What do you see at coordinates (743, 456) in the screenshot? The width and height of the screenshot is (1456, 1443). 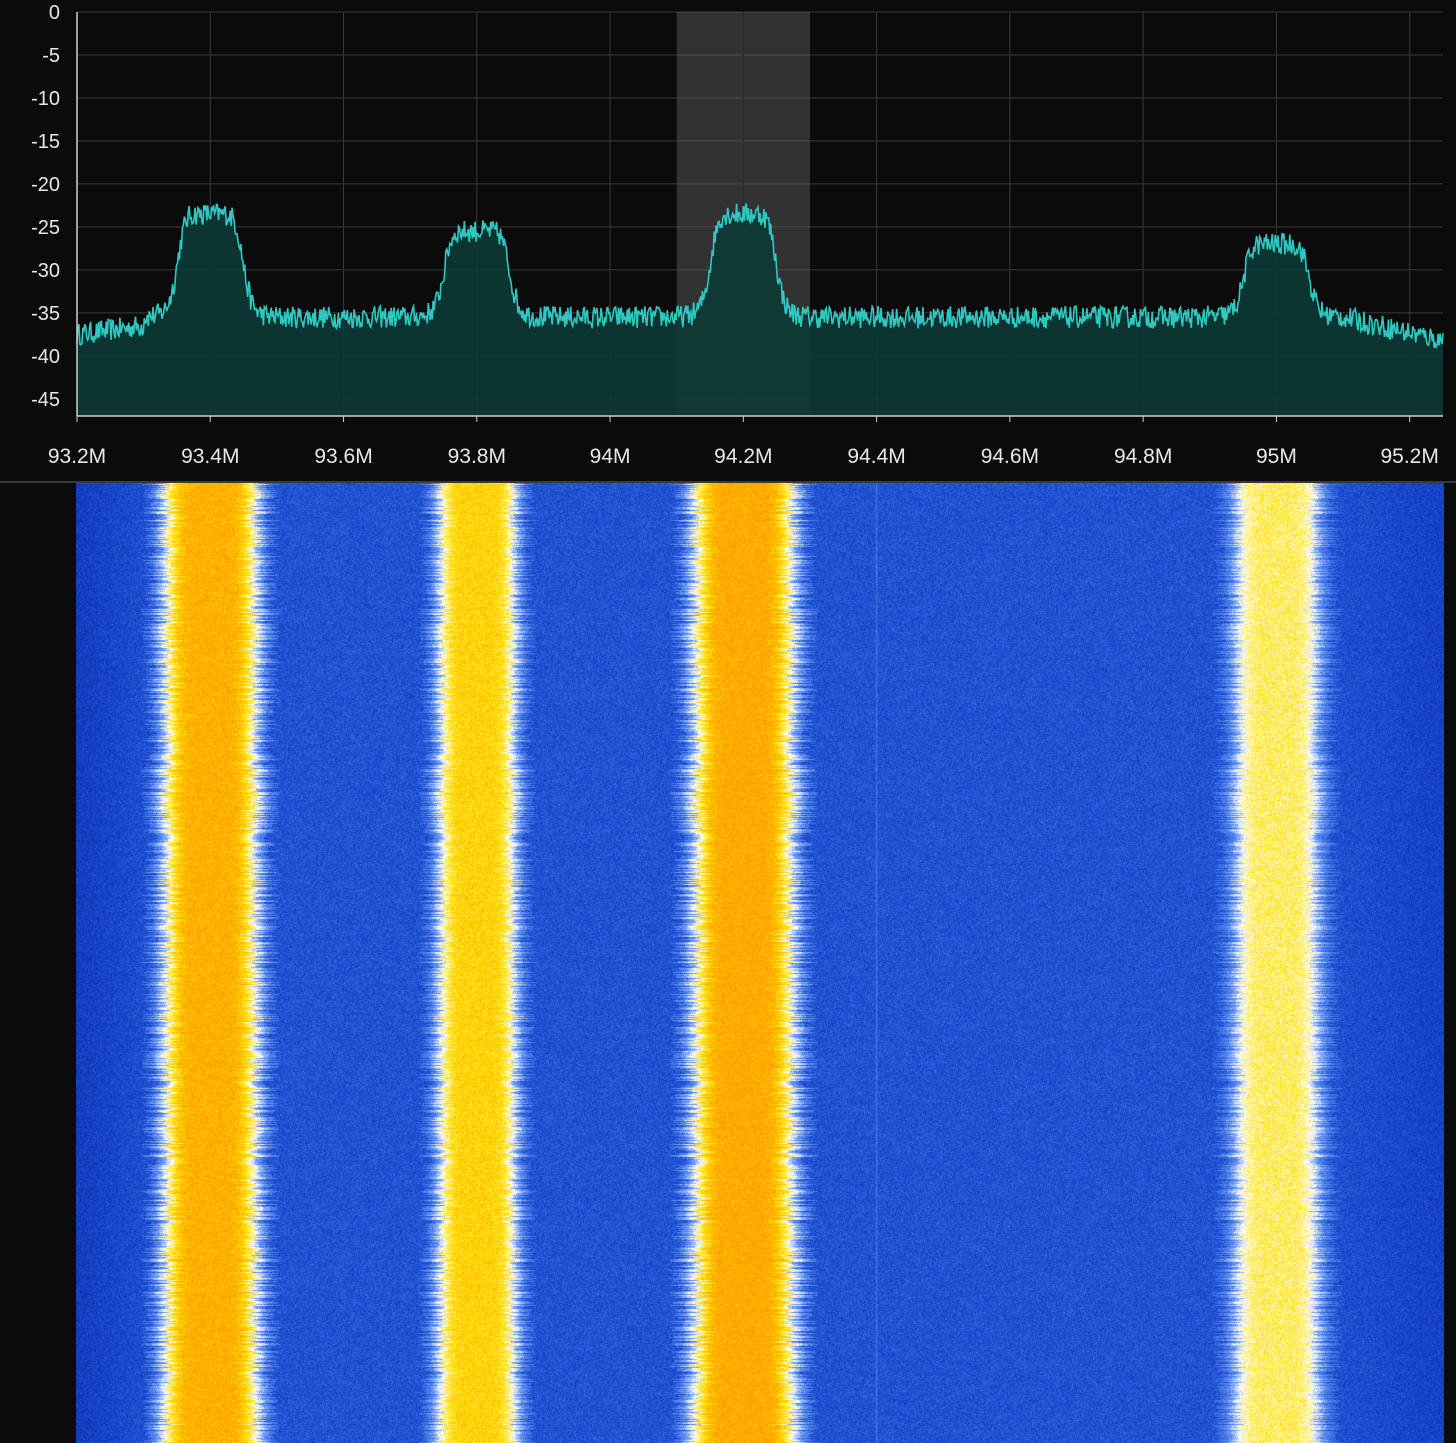 I see `x-tick-label: 94.2M` at bounding box center [743, 456].